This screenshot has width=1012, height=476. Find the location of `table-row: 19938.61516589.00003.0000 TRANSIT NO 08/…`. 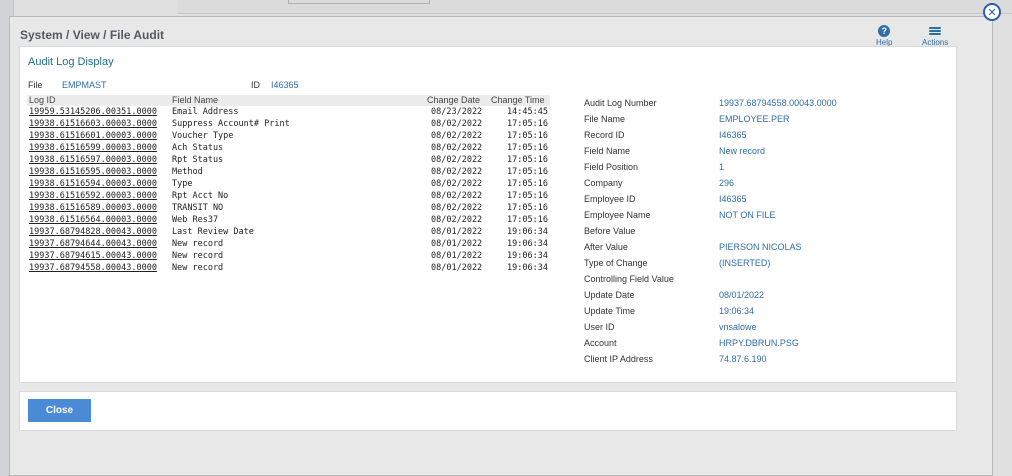

table-row: 19938.61516589.00003.0000 TRANSIT NO 08/… is located at coordinates (288, 208).